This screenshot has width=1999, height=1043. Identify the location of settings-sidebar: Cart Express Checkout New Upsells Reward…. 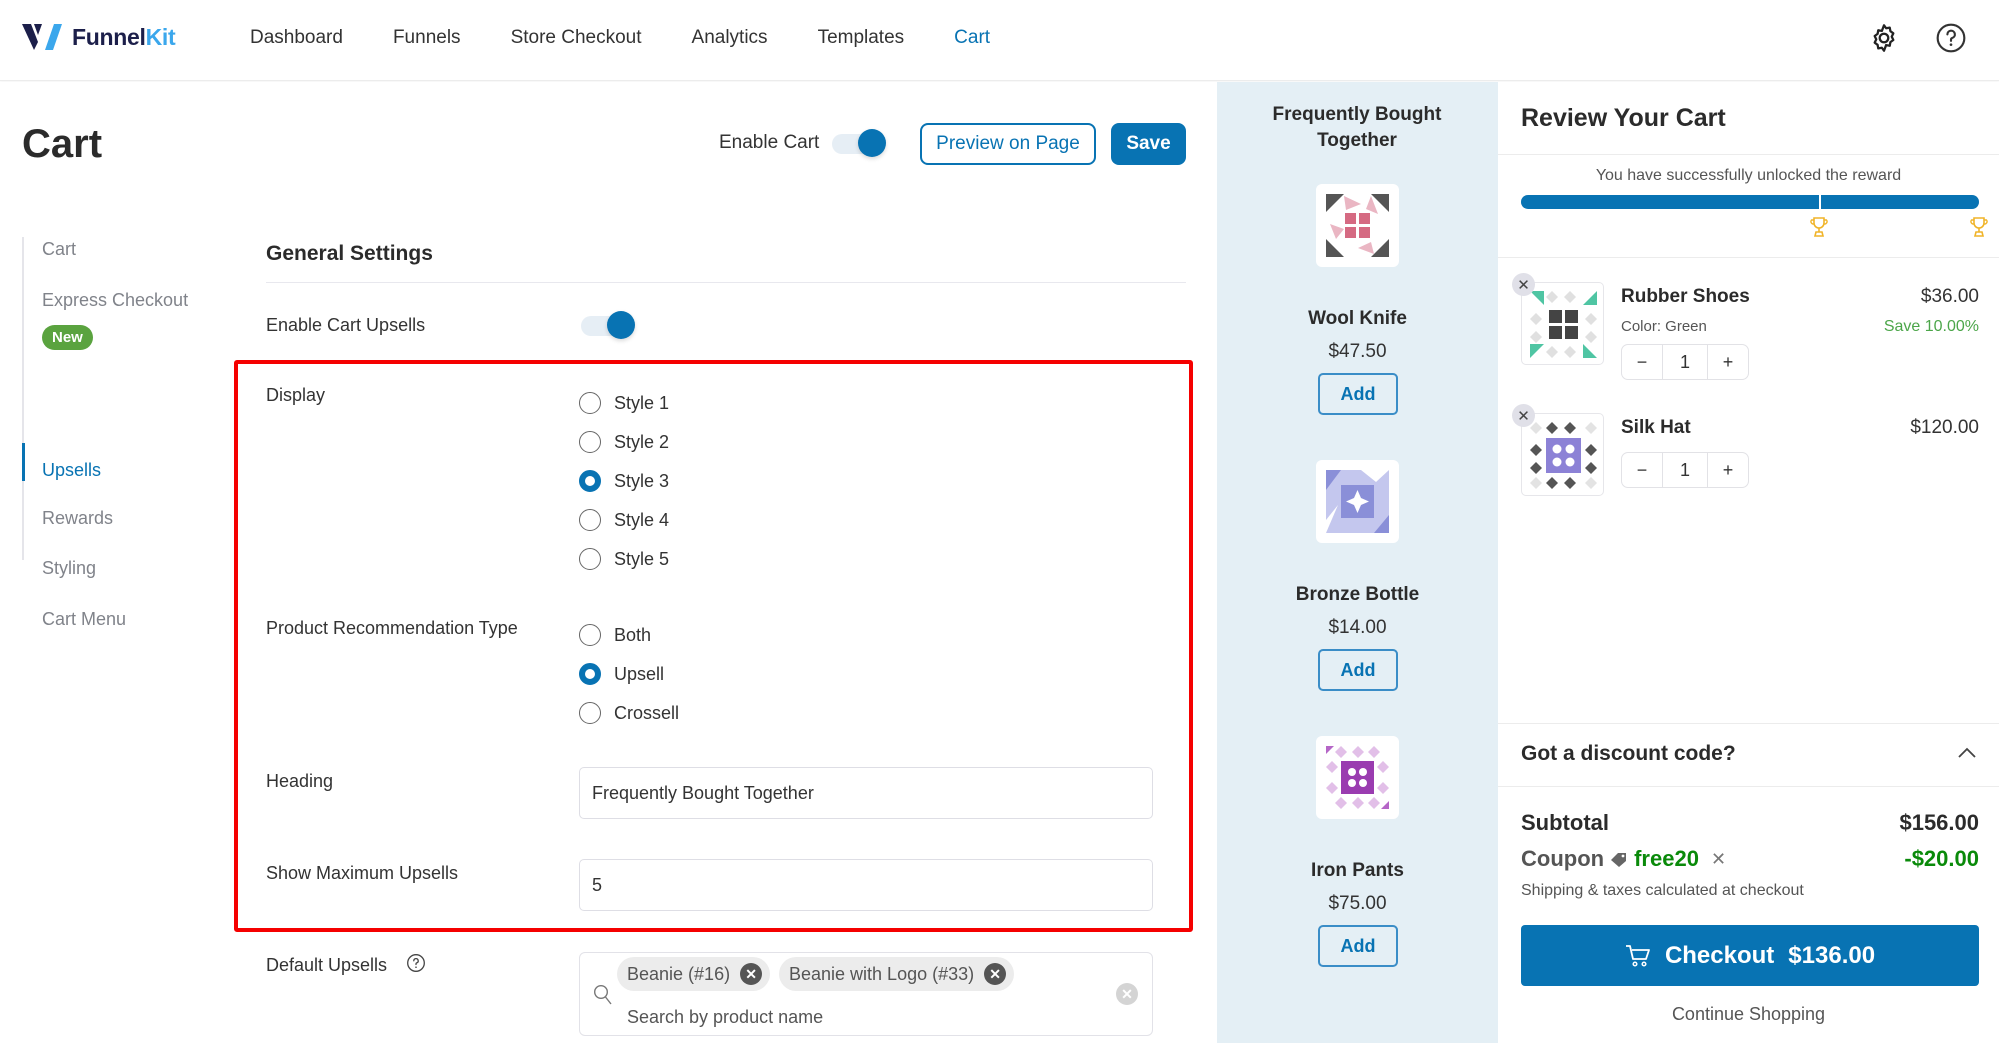
(105, 433).